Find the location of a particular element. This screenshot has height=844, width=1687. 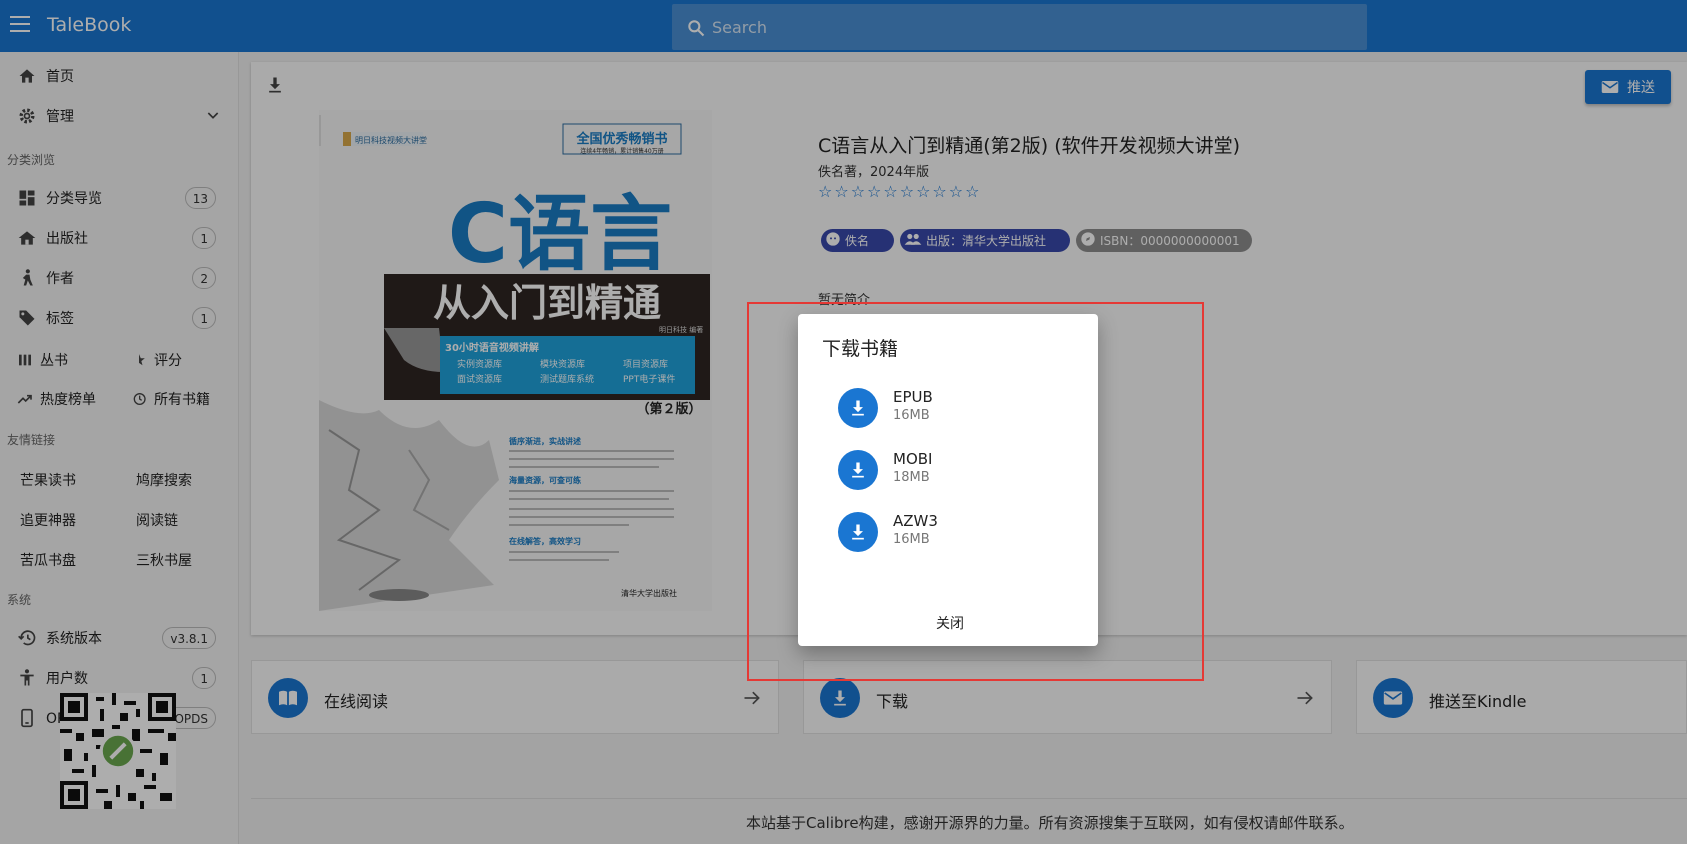

download-option-azw3: AZW3 16MB is located at coordinates (958, 532).